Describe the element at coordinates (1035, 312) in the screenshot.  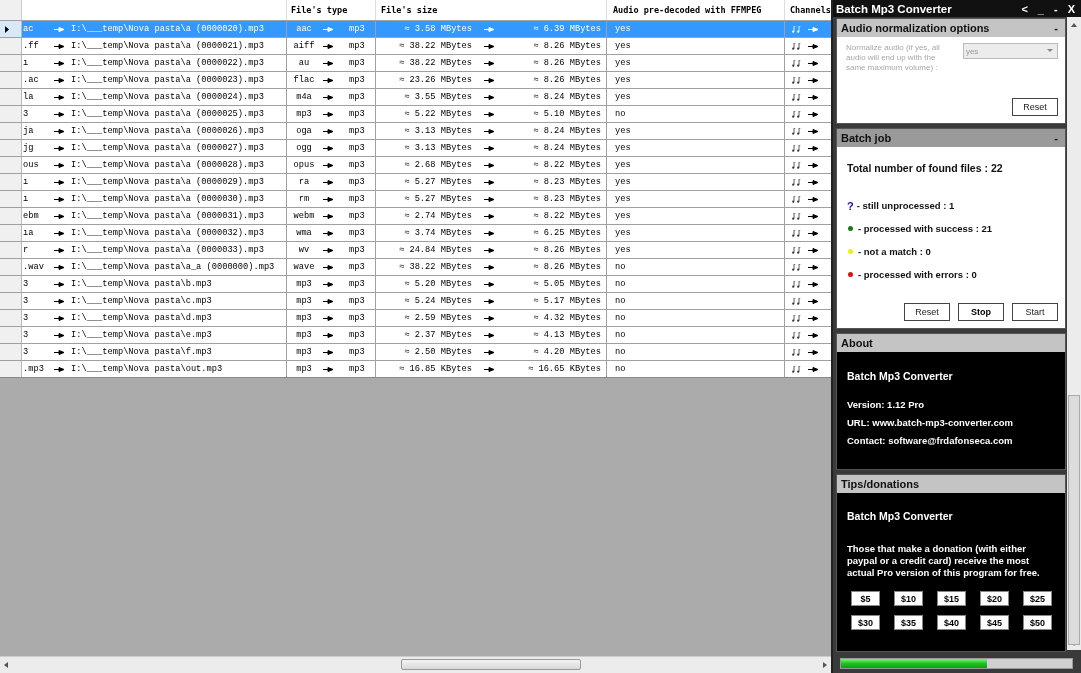
I see `batch-button: Start` at that location.